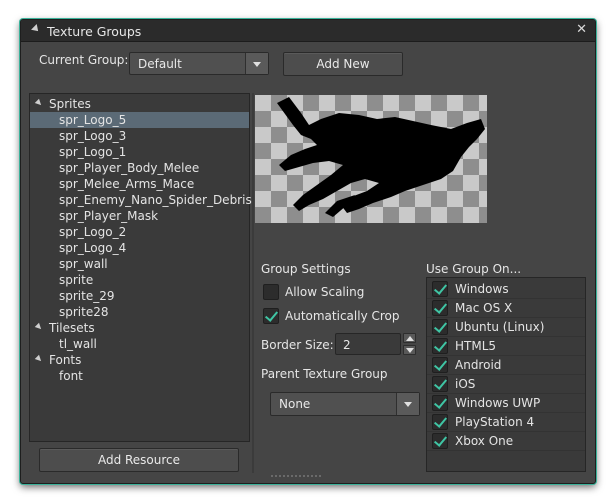  What do you see at coordinates (581, 29) in the screenshot?
I see `close-icon: ✕` at bounding box center [581, 29].